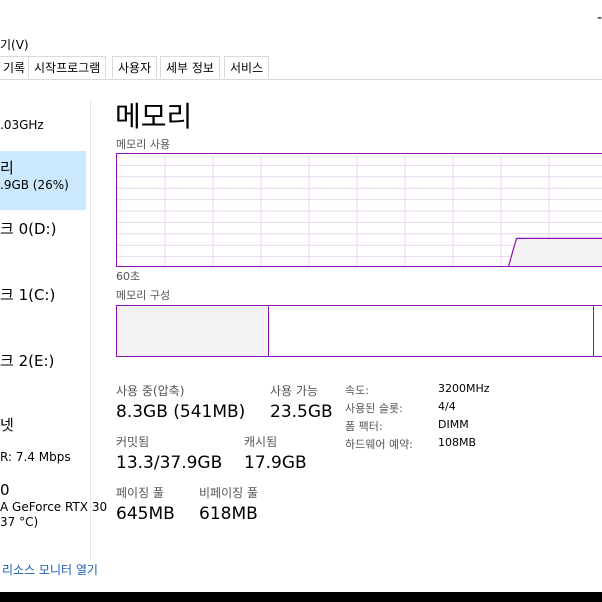 Image resolution: width=602 pixels, height=602 pixels. Describe the element at coordinates (7, 425) in the screenshot. I see `sidebar-item-ethernet-title: 넷` at that location.